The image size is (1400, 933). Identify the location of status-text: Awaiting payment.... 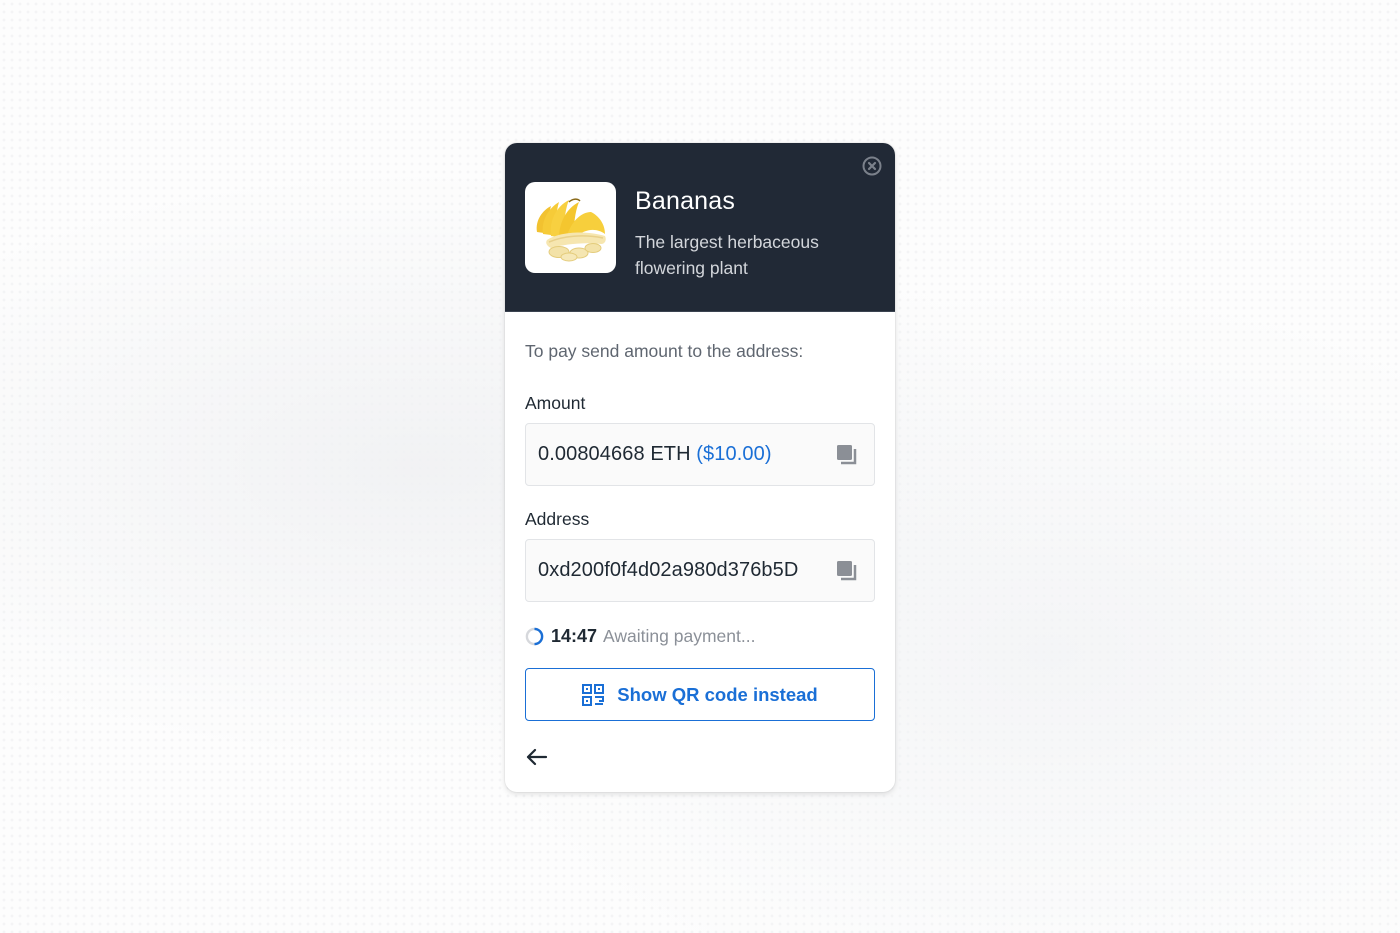
(679, 635).